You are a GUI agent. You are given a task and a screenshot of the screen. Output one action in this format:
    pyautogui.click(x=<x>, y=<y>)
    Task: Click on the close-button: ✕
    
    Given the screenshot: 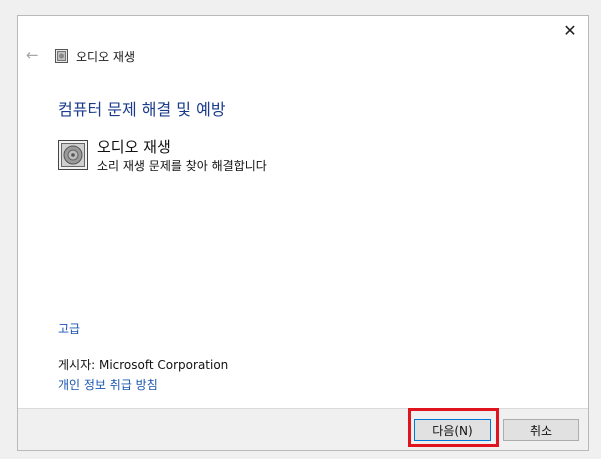 What is the action you would take?
    pyautogui.click(x=570, y=30)
    